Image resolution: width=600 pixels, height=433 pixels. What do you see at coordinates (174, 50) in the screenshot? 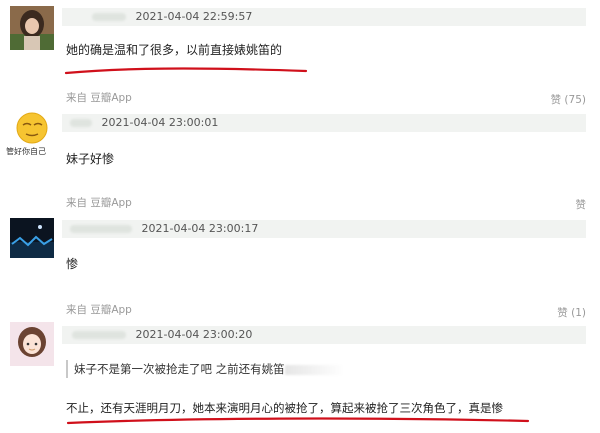
I see `comment-text: 她的确是温和了很多，以前直接婊姚笛的` at bounding box center [174, 50].